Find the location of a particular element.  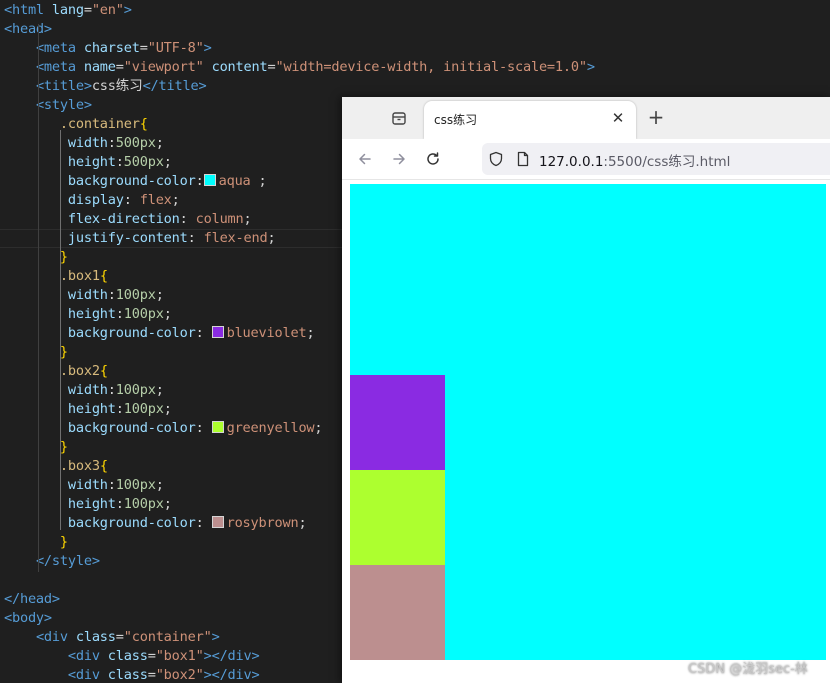

code-token: .box1 is located at coordinates (79, 276).